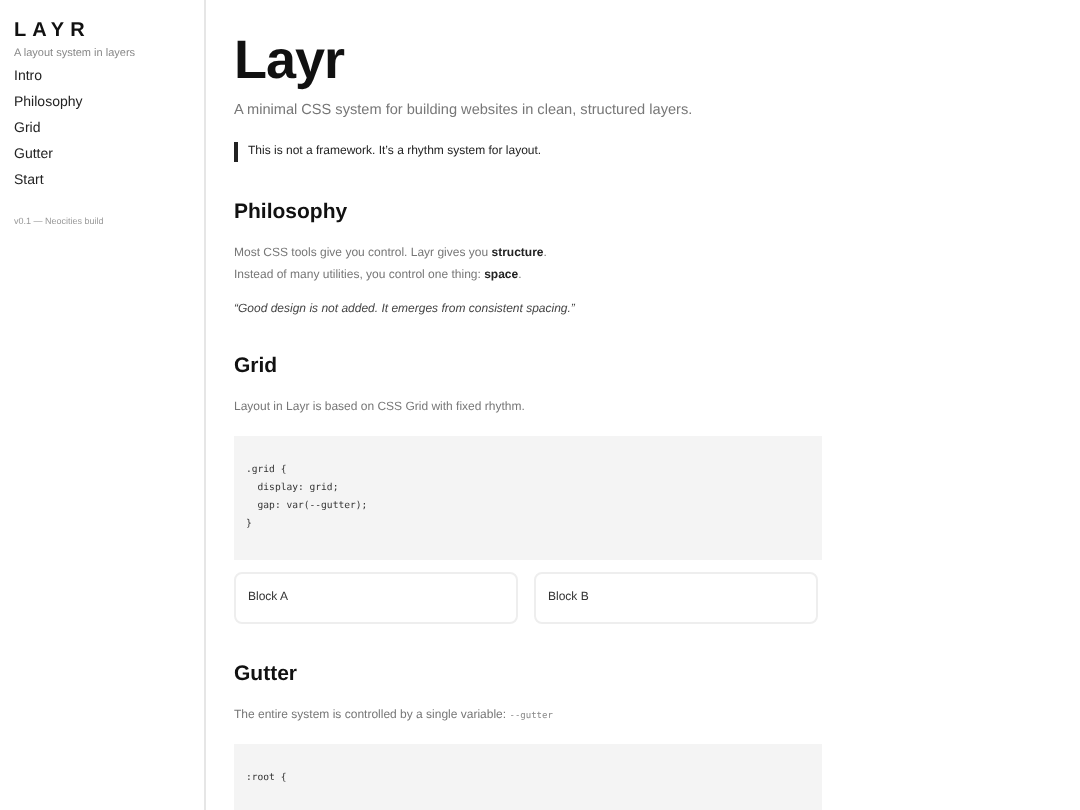 This screenshot has height=810, width=1080. I want to click on section-heading: Philosophy, so click(292, 212).